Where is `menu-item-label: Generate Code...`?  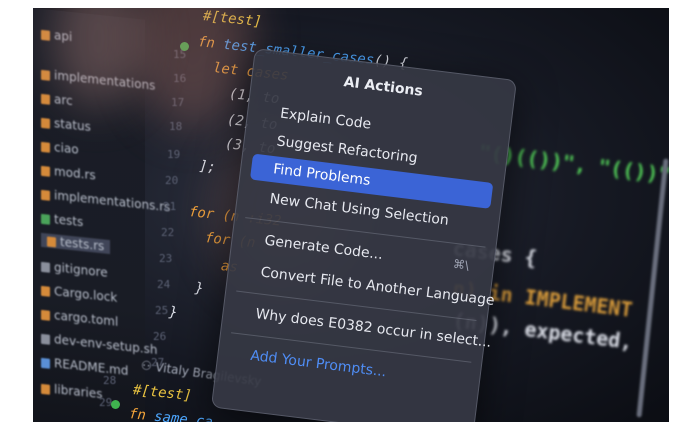 menu-item-label: Generate Code... is located at coordinates (323, 248).